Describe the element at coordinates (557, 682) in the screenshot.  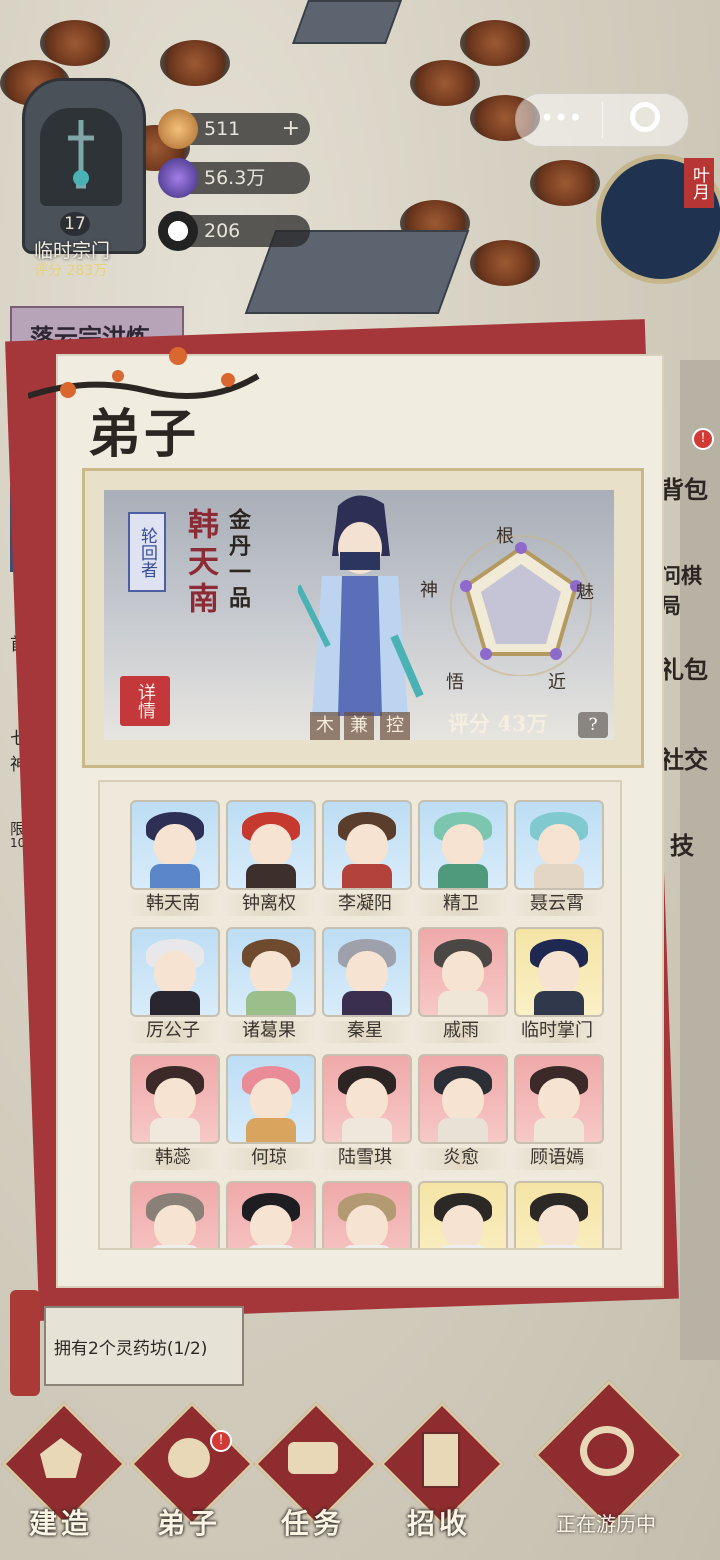
I see `radar-label-melee: 近` at that location.